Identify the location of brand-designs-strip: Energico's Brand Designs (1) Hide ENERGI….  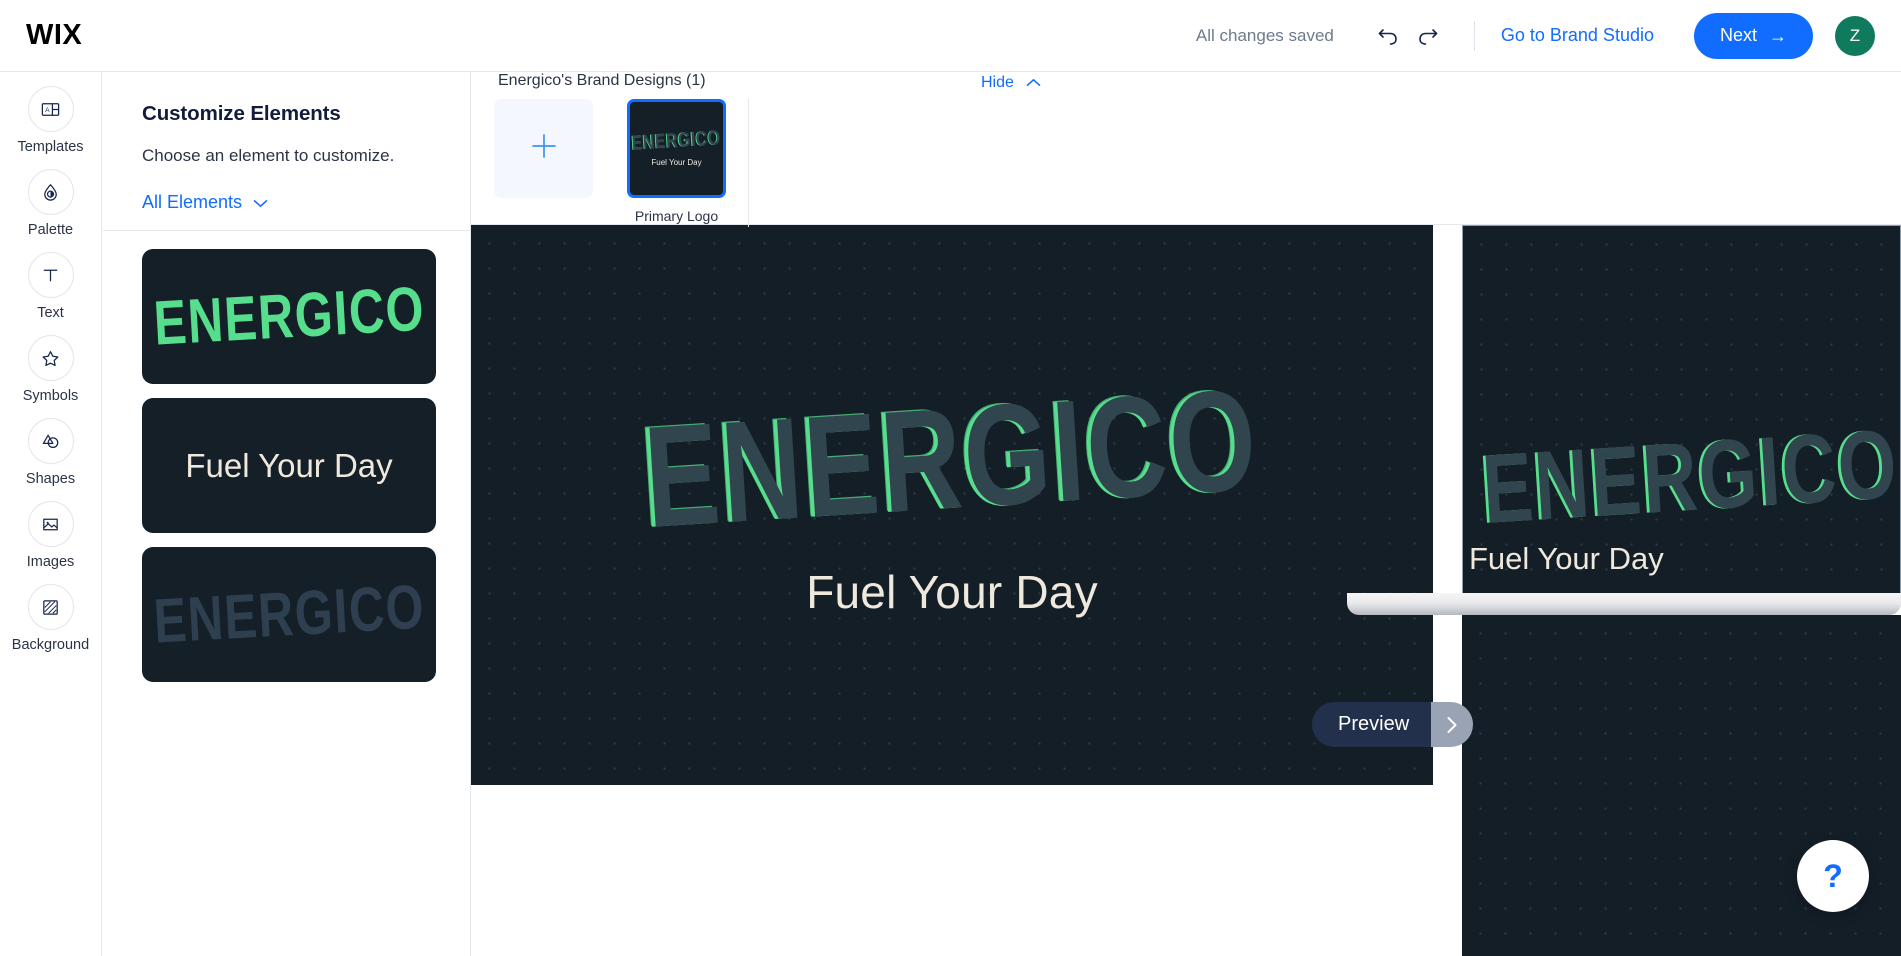
(1186, 149).